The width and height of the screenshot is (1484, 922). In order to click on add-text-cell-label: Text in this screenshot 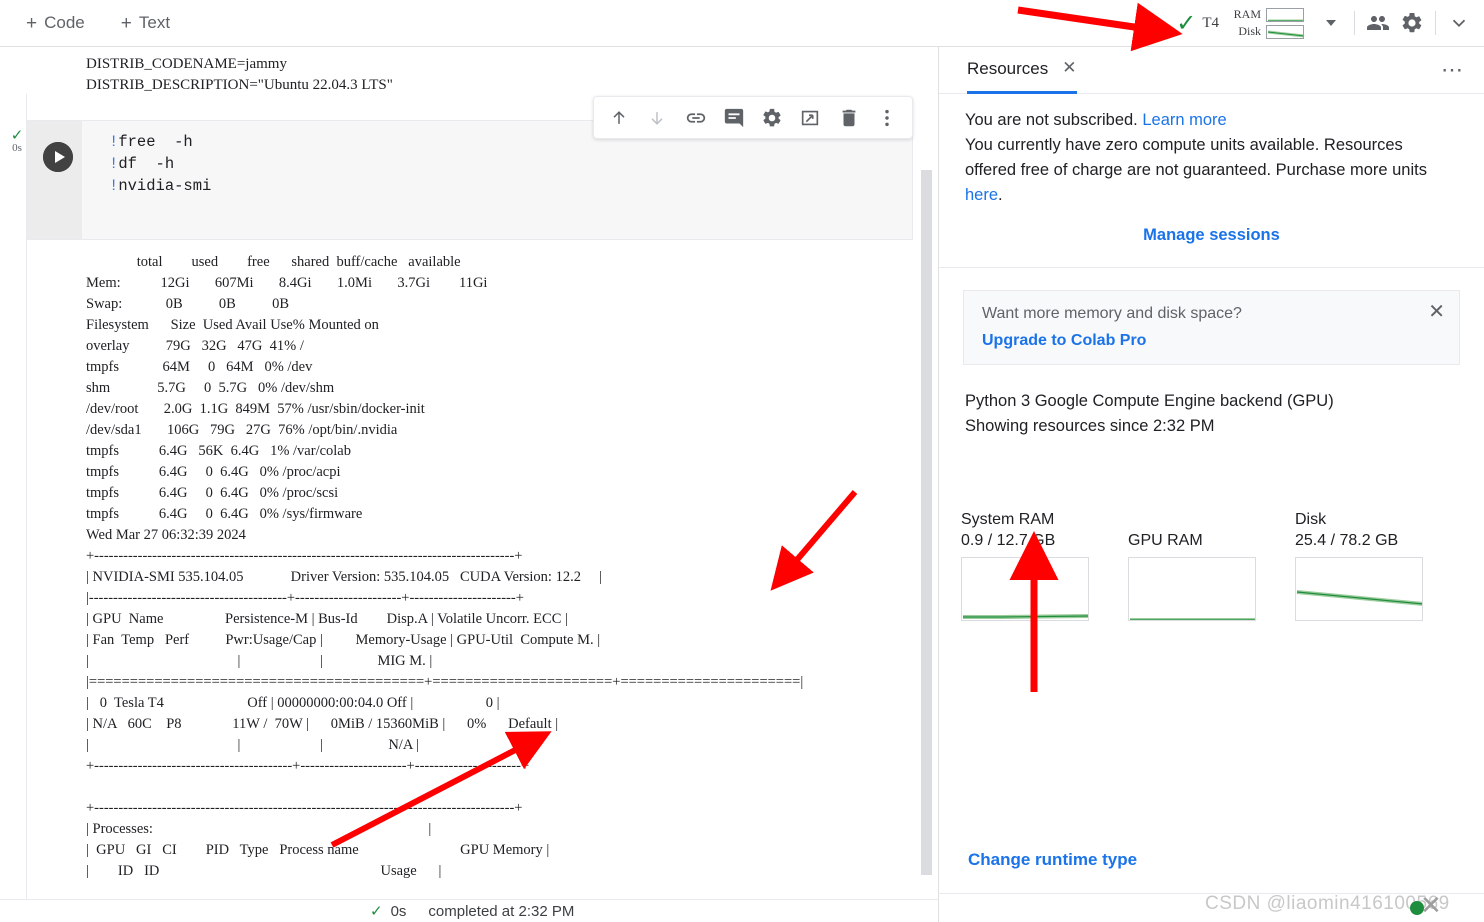, I will do `click(154, 22)`.